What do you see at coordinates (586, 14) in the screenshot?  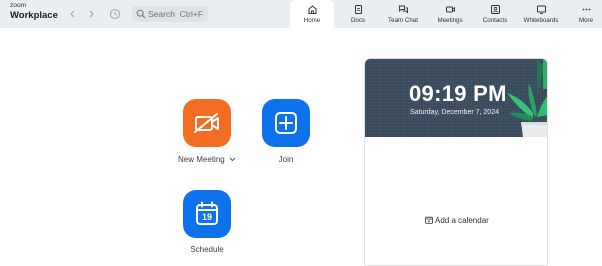 I see `tab-more: More` at bounding box center [586, 14].